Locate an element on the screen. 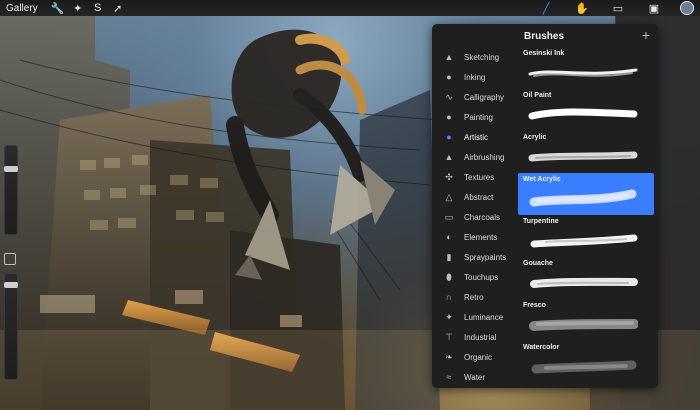 Image resolution: width=700 pixels, height=410 pixels. category-industrial: ⊤ Industrial is located at coordinates (476, 337).